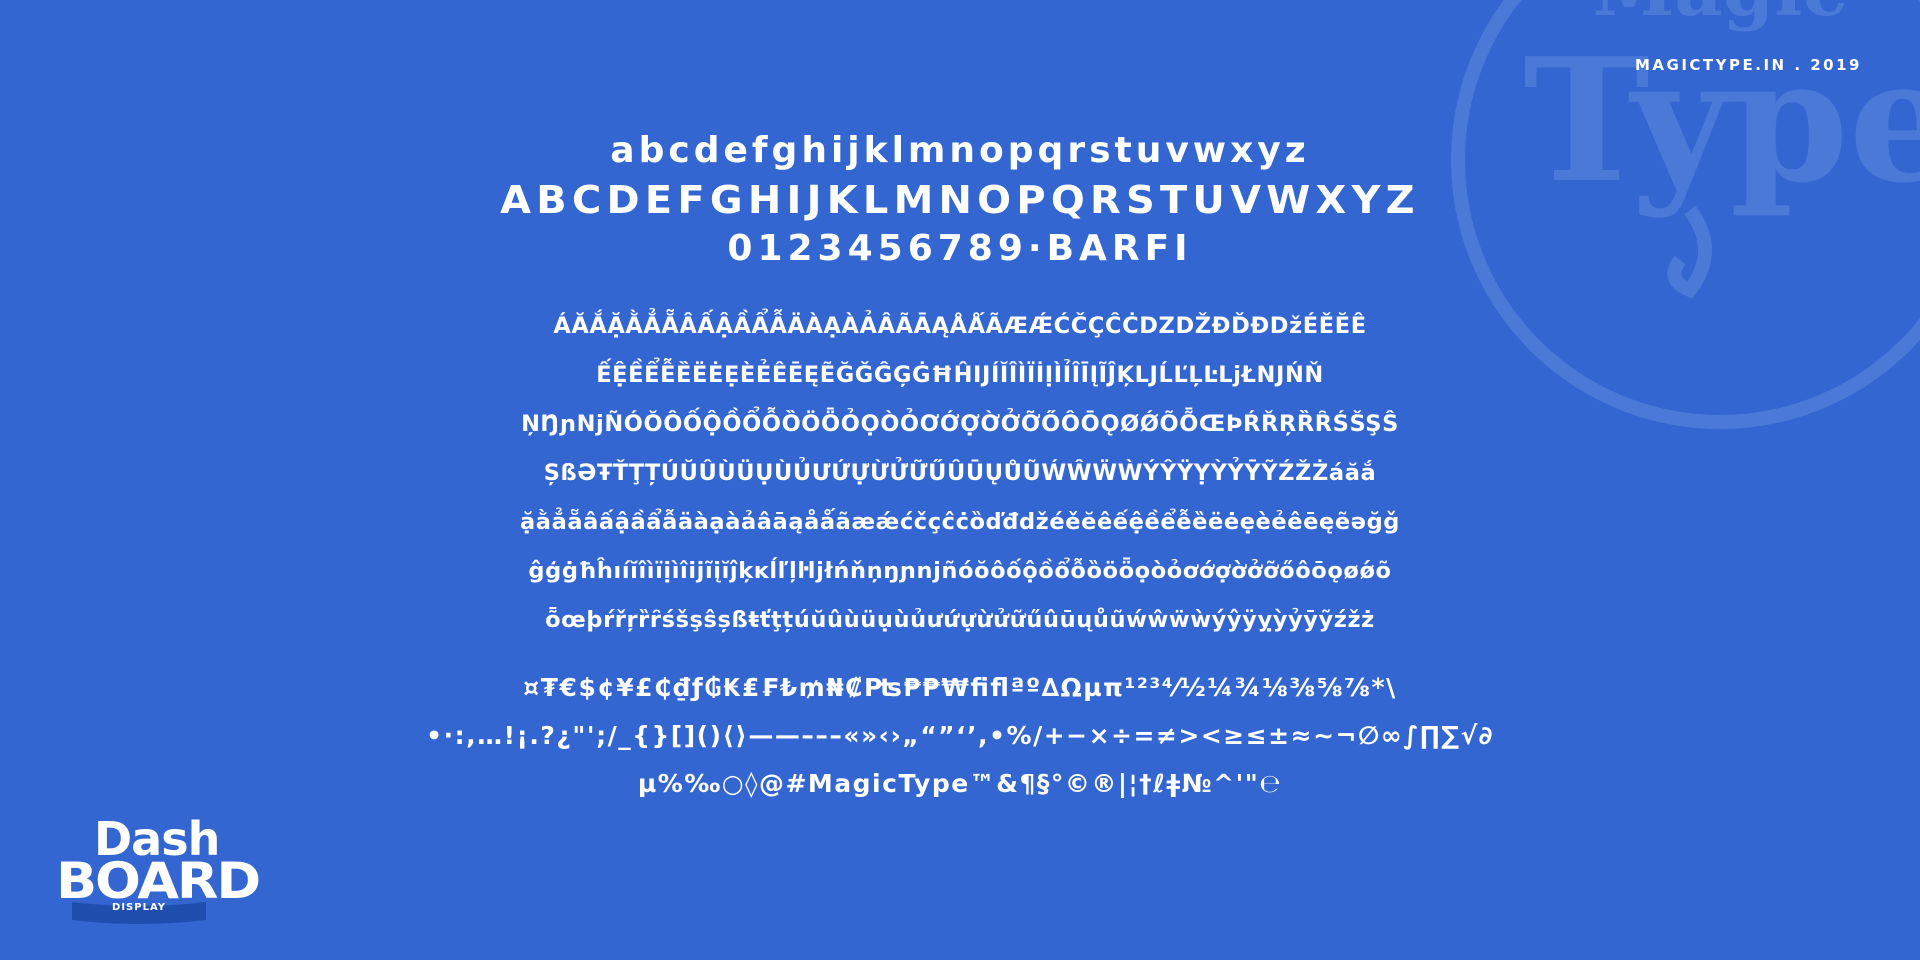  I want to click on dashboard-display-logo: Dash BOARD DISPLAY, so click(176, 871).